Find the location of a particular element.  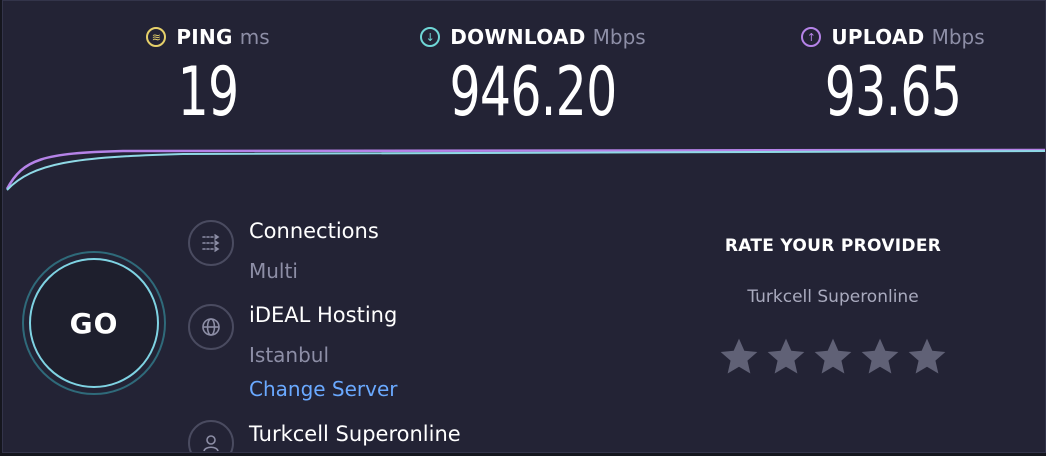

speed-graph is located at coordinates (525, 169).